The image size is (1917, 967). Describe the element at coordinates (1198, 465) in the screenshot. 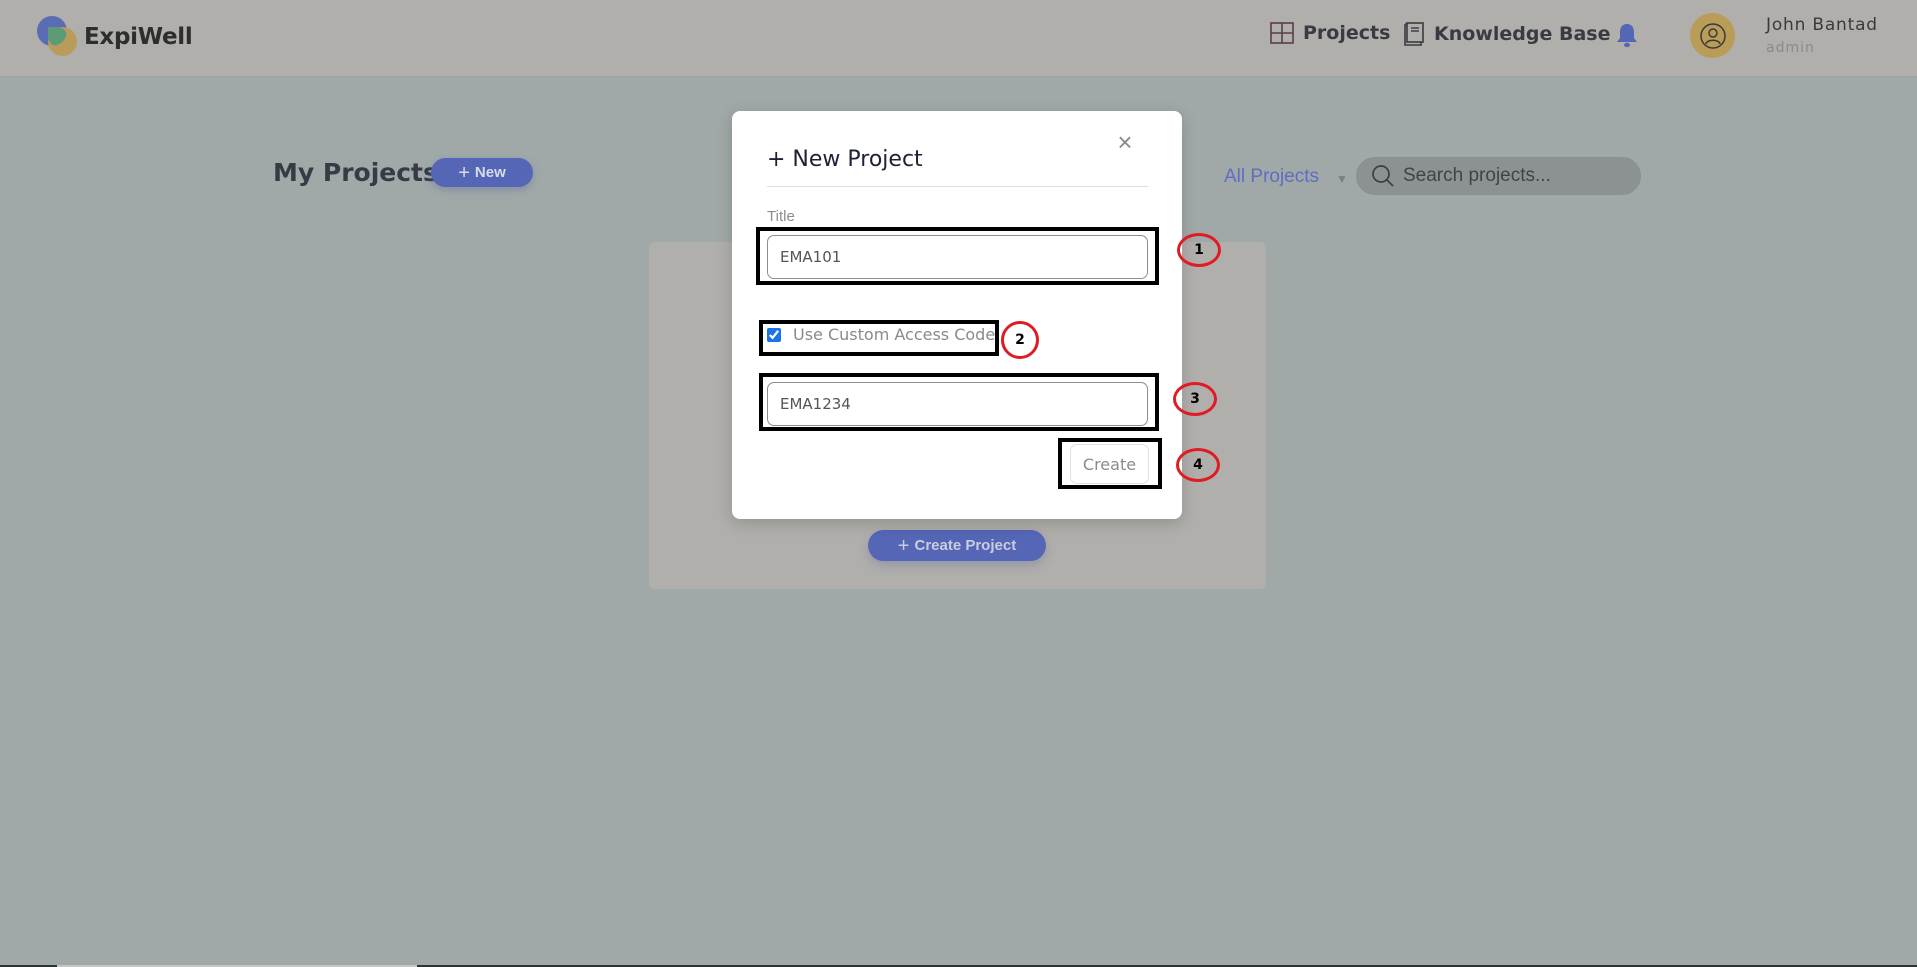

I see `annotation-marker-4: 4` at that location.